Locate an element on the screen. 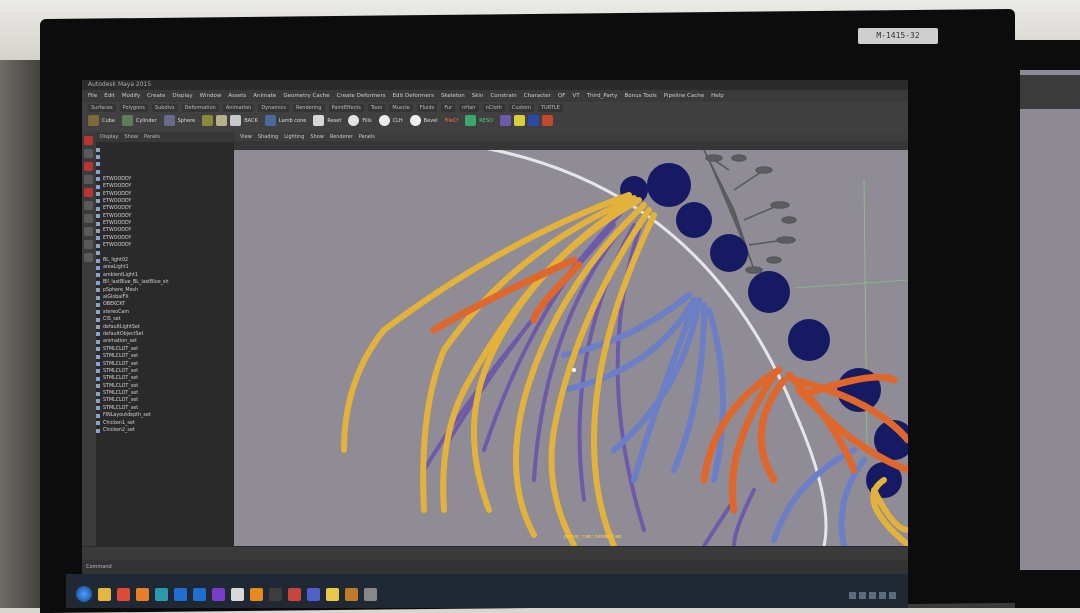 The image size is (1080, 613). outliner-item: Chicken2_set is located at coordinates (165, 430).